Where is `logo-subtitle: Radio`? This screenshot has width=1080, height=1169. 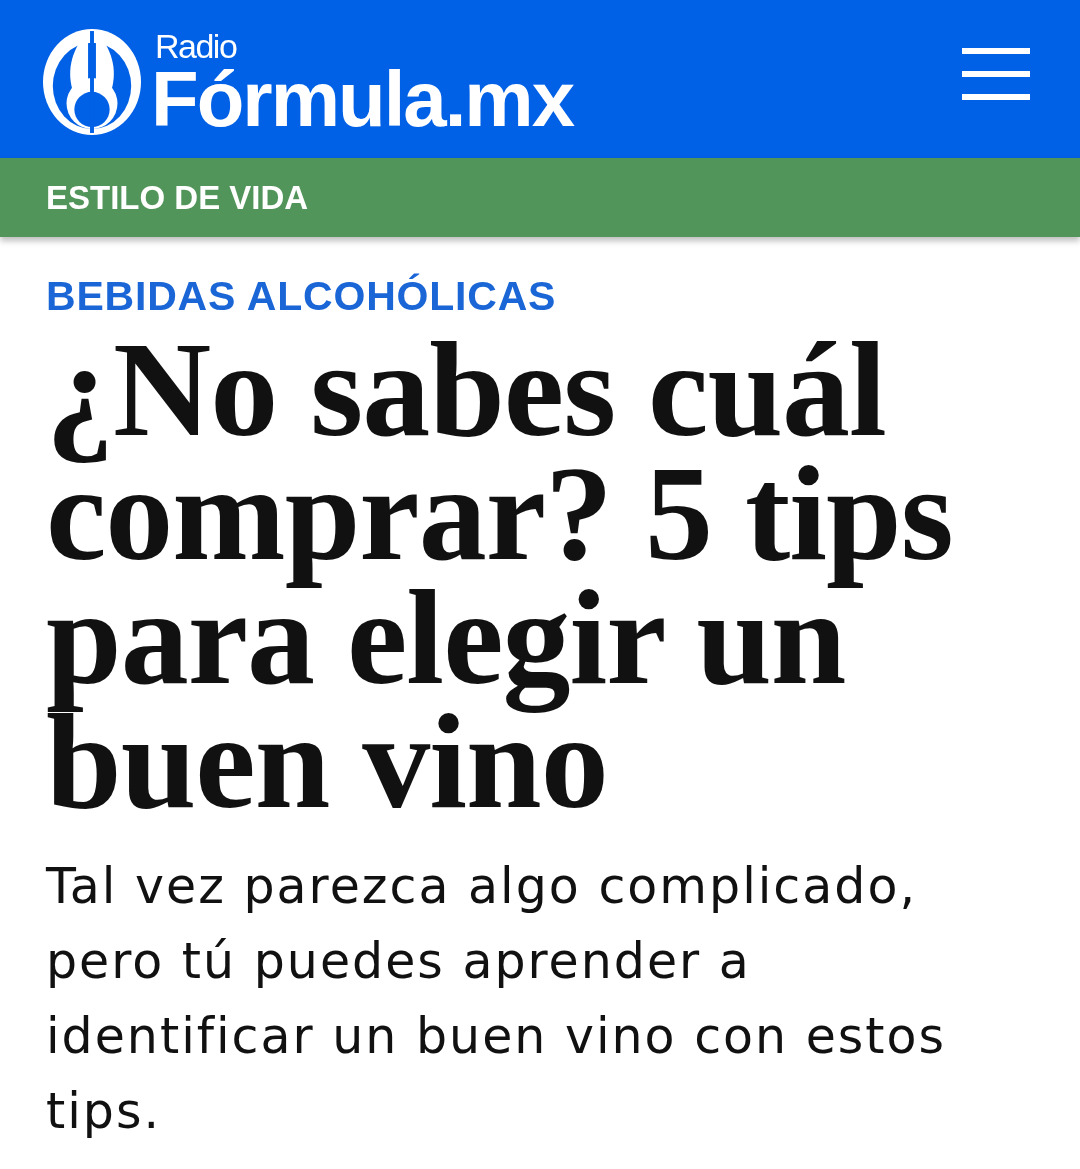
logo-subtitle: Radio is located at coordinates (196, 46).